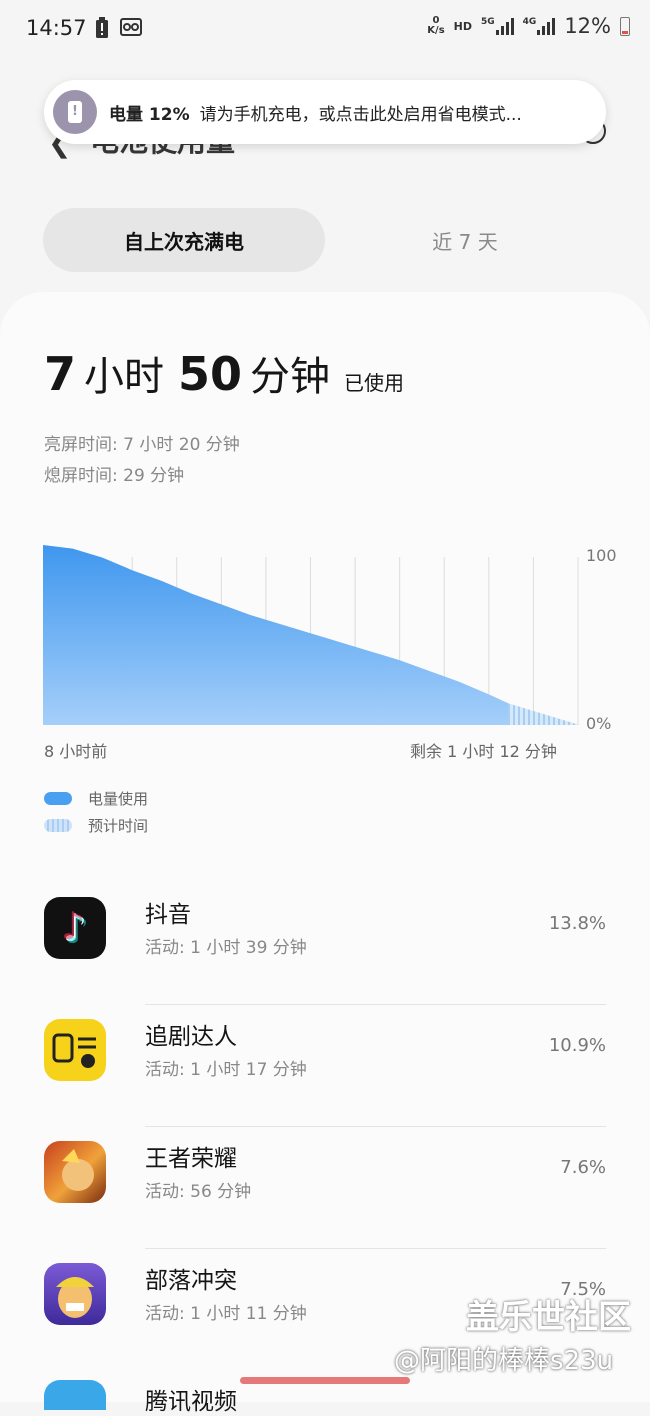  What do you see at coordinates (226, 1070) in the screenshot?
I see `app-activity: 活动: 1 小时 17 分钟` at bounding box center [226, 1070].